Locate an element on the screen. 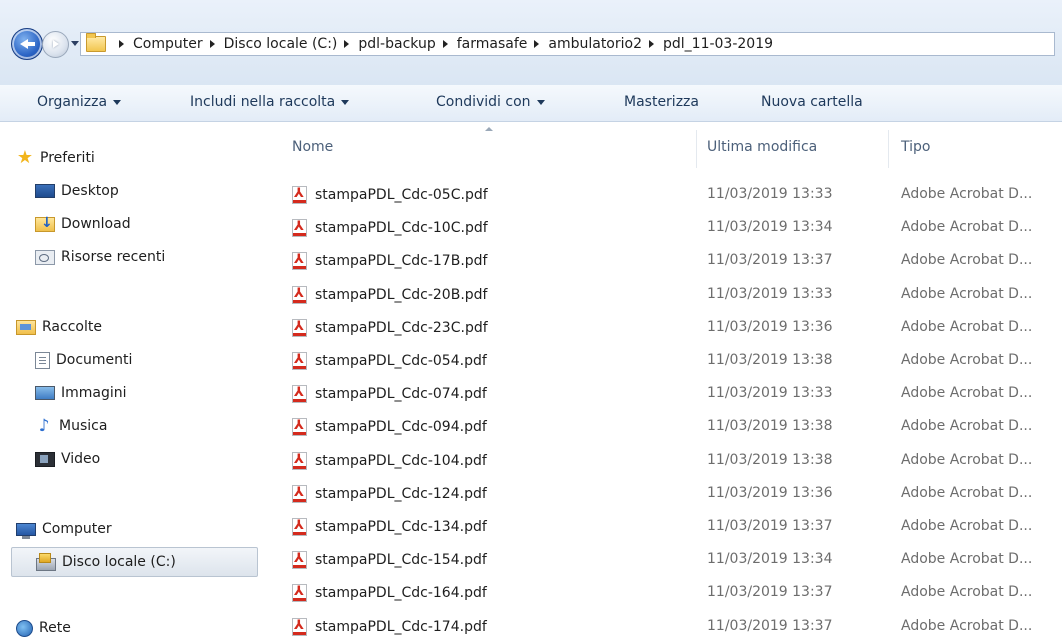 This screenshot has width=1062, height=644. share-with-button: Condividi con is located at coordinates (490, 102).